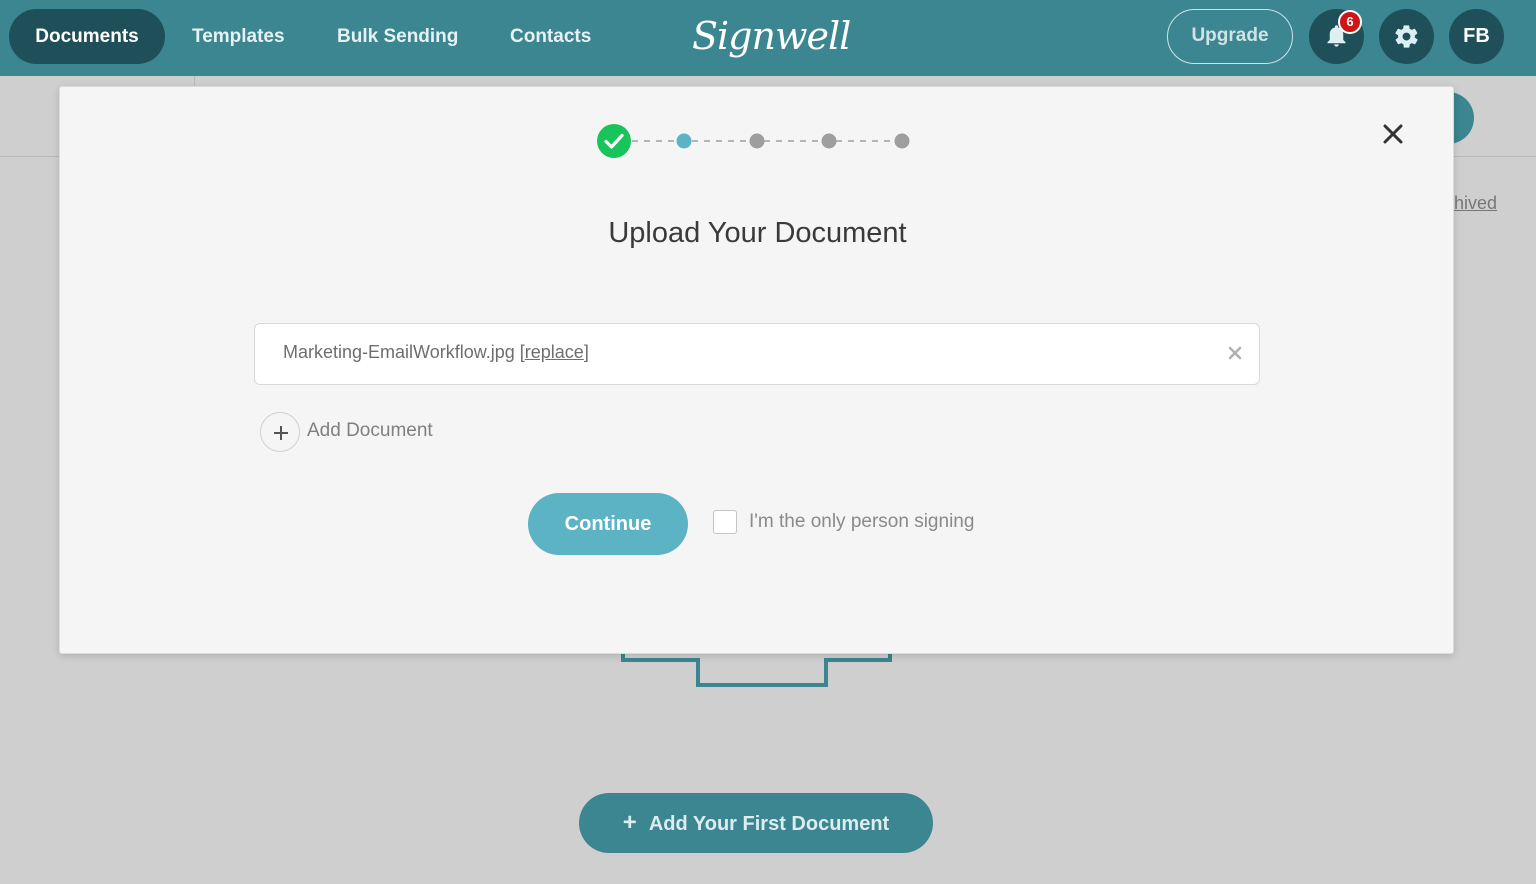 This screenshot has height=884, width=1536. Describe the element at coordinates (614, 141) in the screenshot. I see `step-1-complete` at that location.